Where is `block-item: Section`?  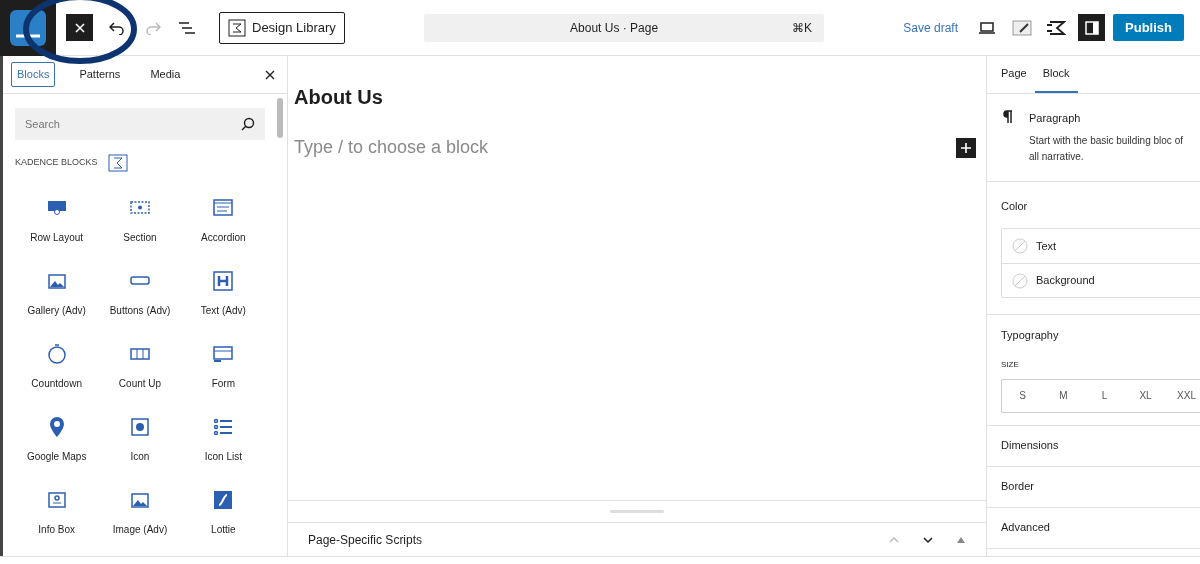 block-item: Section is located at coordinates (140, 220).